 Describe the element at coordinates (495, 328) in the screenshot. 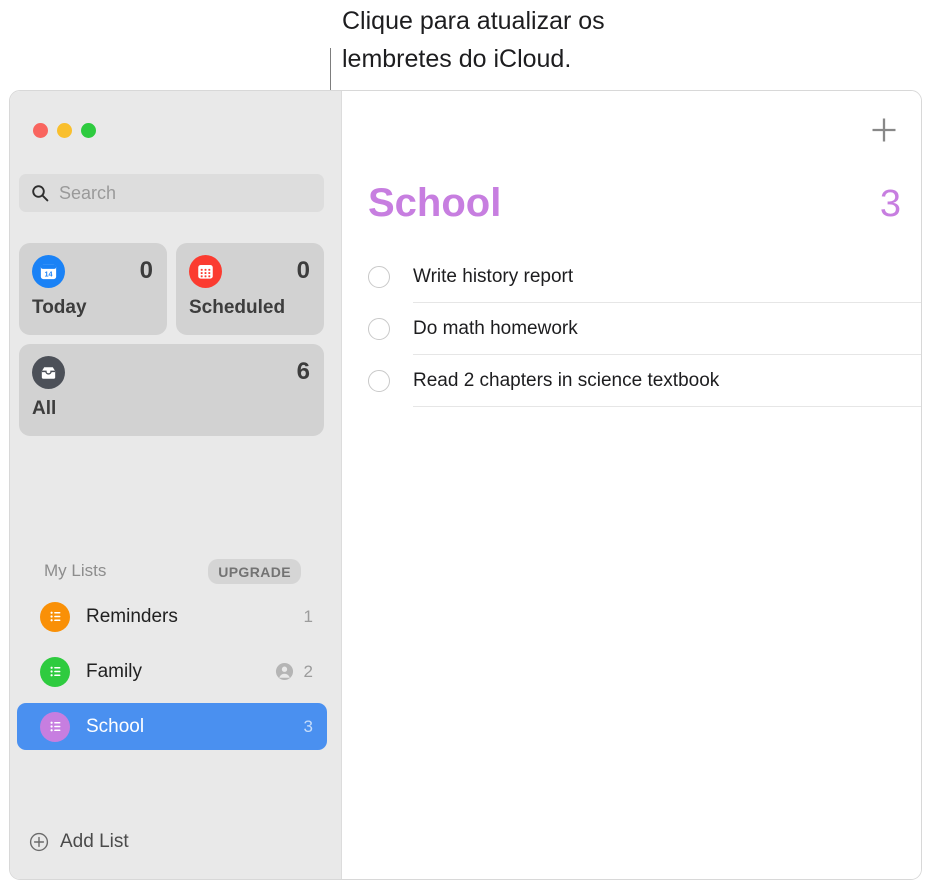

I see `reminder-text: Do math homework` at that location.